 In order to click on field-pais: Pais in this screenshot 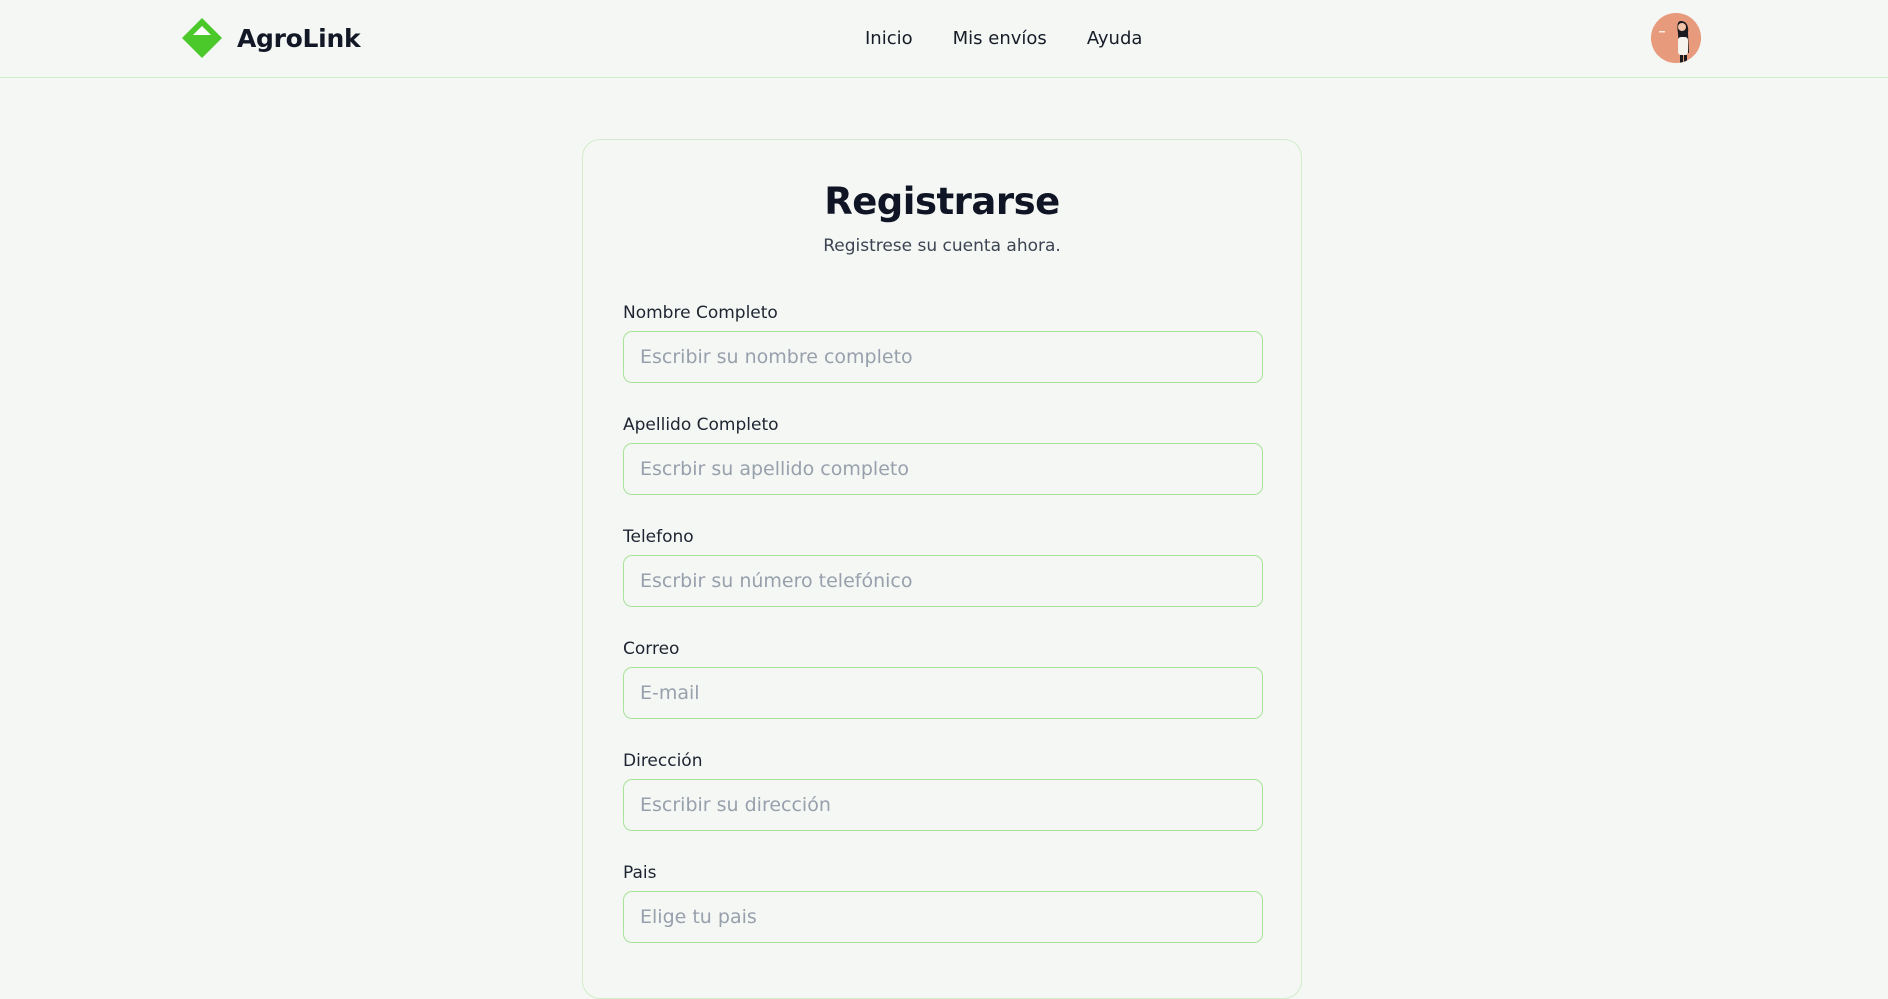, I will do `click(943, 902)`.